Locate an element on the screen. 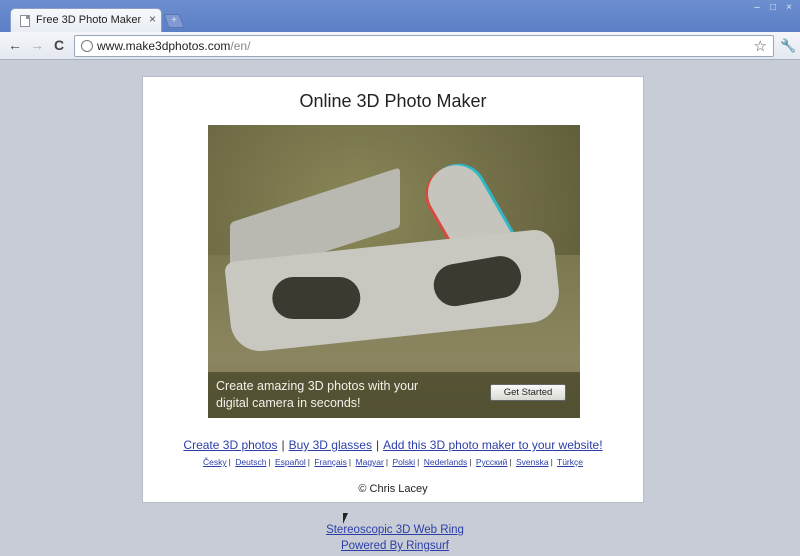  page-title: Online 3D Photo Maker is located at coordinates (393, 101).